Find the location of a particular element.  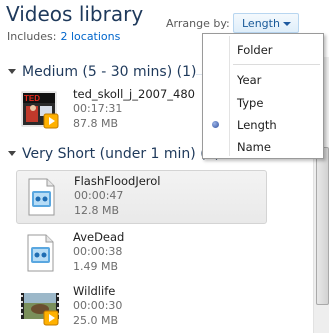

svg-text: TED is located at coordinates (32, 98).